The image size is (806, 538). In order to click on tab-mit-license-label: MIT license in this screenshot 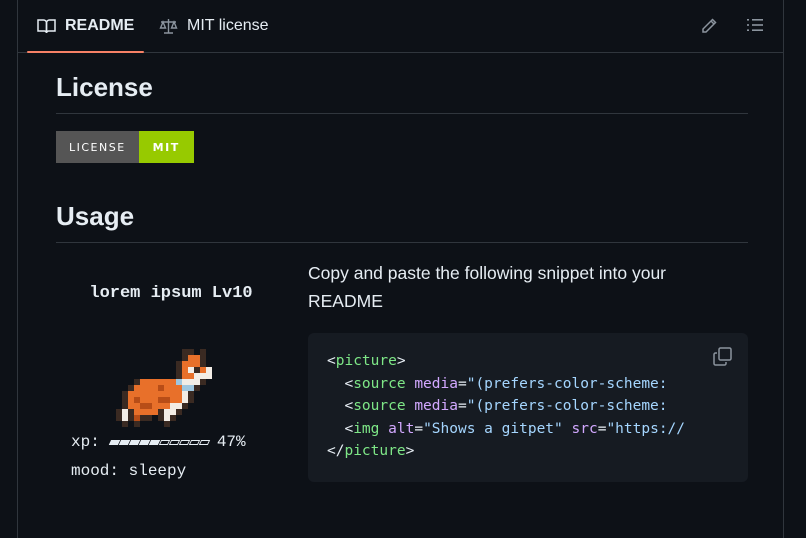, I will do `click(228, 25)`.